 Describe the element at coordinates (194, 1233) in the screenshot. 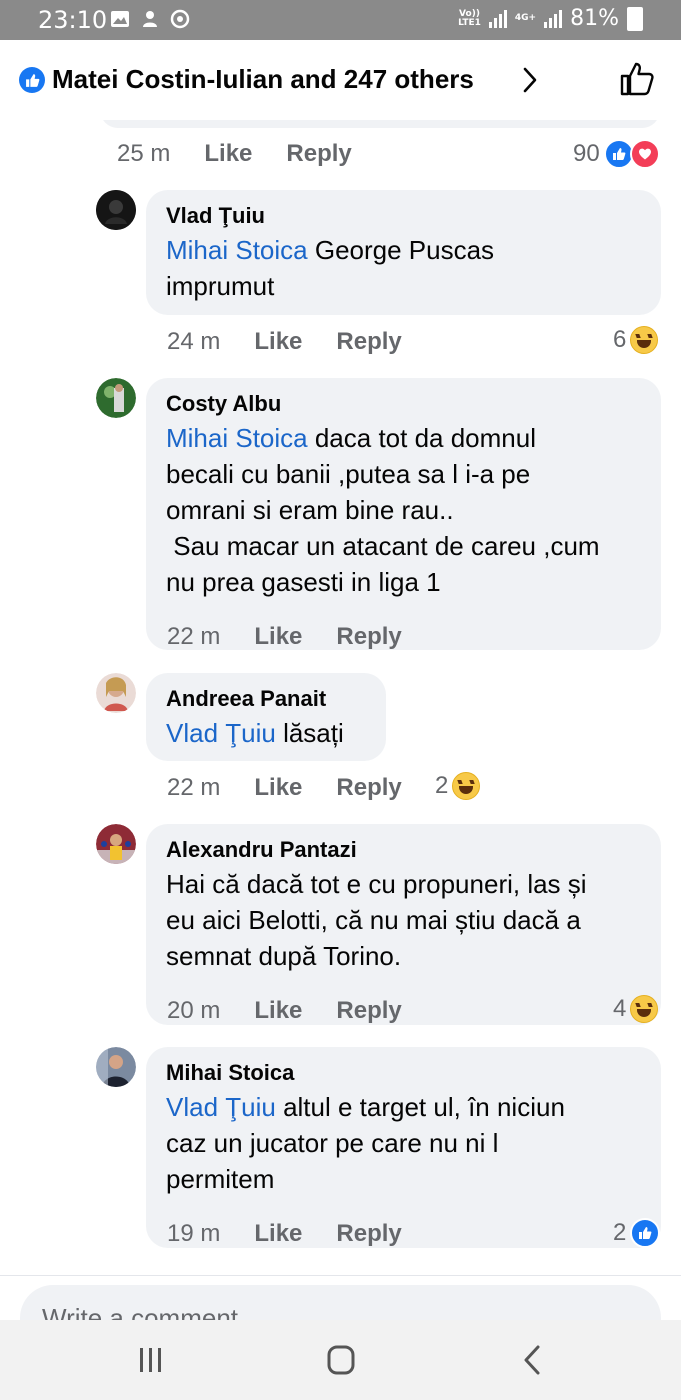

I see `comment-time: 19 m` at that location.